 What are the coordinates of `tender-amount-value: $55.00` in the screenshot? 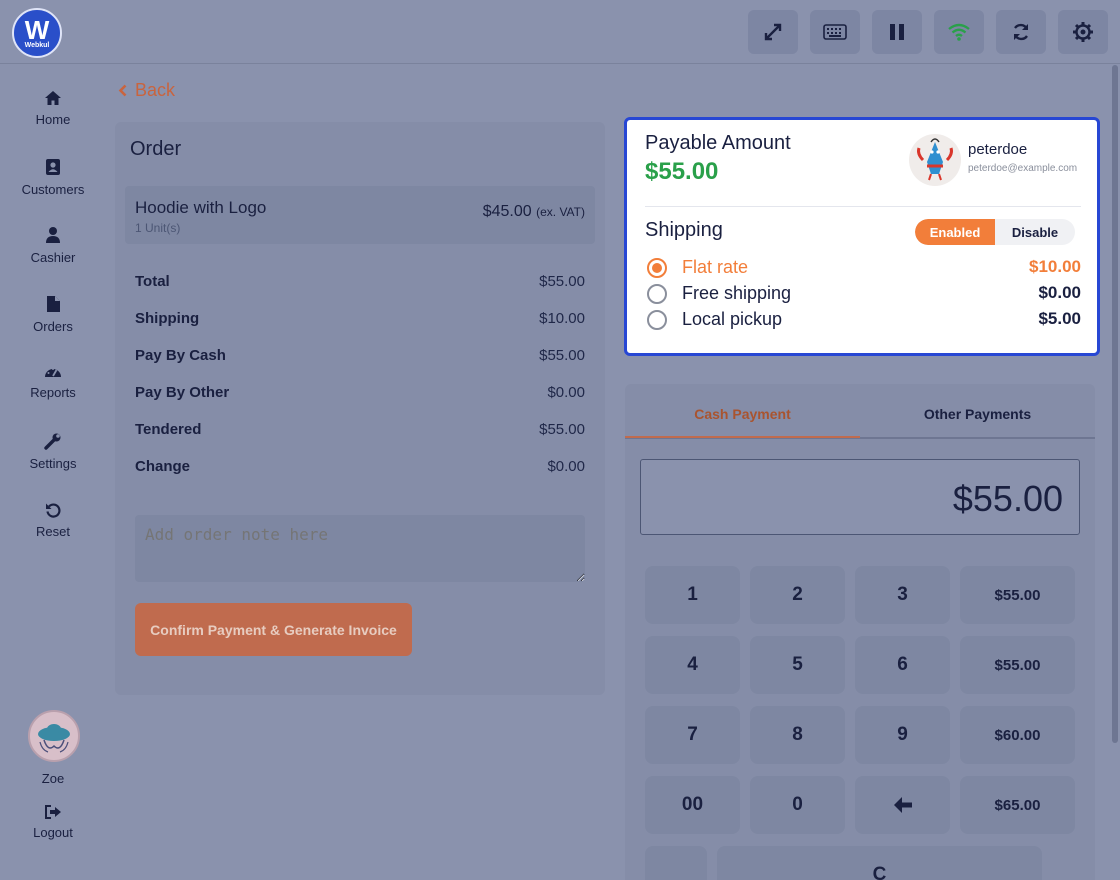 It's located at (1007, 498).